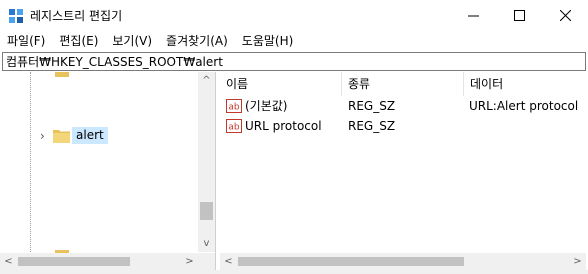 The image size is (588, 274). Describe the element at coordinates (114, 62) in the screenshot. I see `address-path: 컴퓨터₩HKEY_CLASSES_ROOT₩alert` at that location.